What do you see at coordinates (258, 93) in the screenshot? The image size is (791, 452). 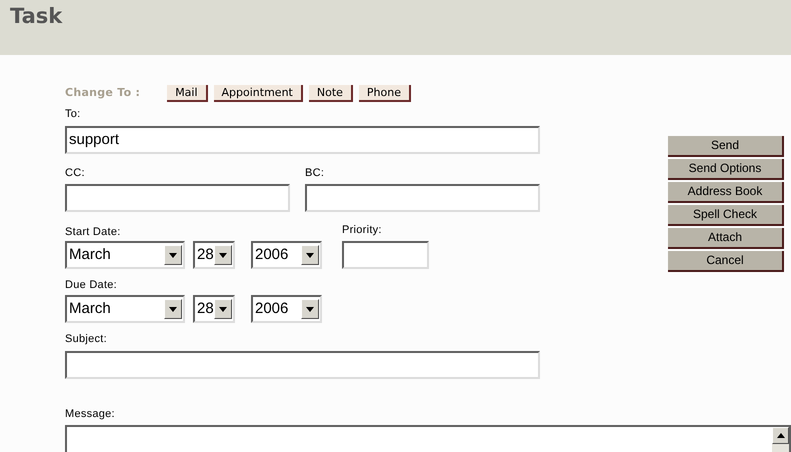 I see `type-button: Appointment` at bounding box center [258, 93].